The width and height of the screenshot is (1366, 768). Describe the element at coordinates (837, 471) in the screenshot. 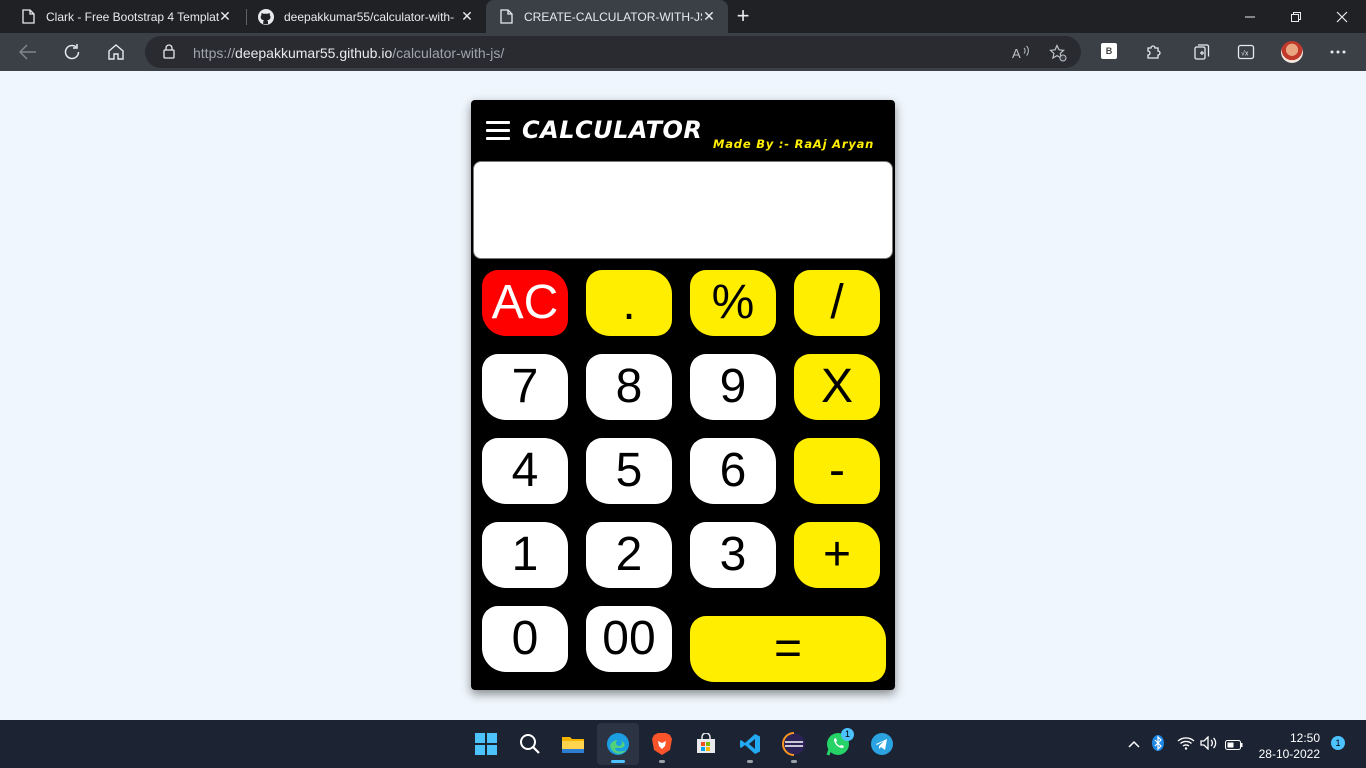

I see `minus-button: -` at that location.